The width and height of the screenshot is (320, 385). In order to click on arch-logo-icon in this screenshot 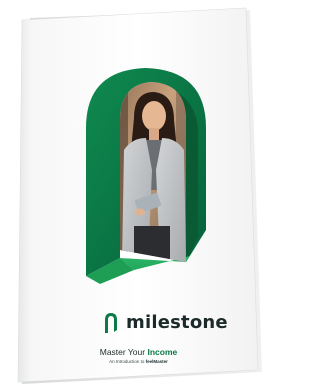, I will do `click(111, 323)`.